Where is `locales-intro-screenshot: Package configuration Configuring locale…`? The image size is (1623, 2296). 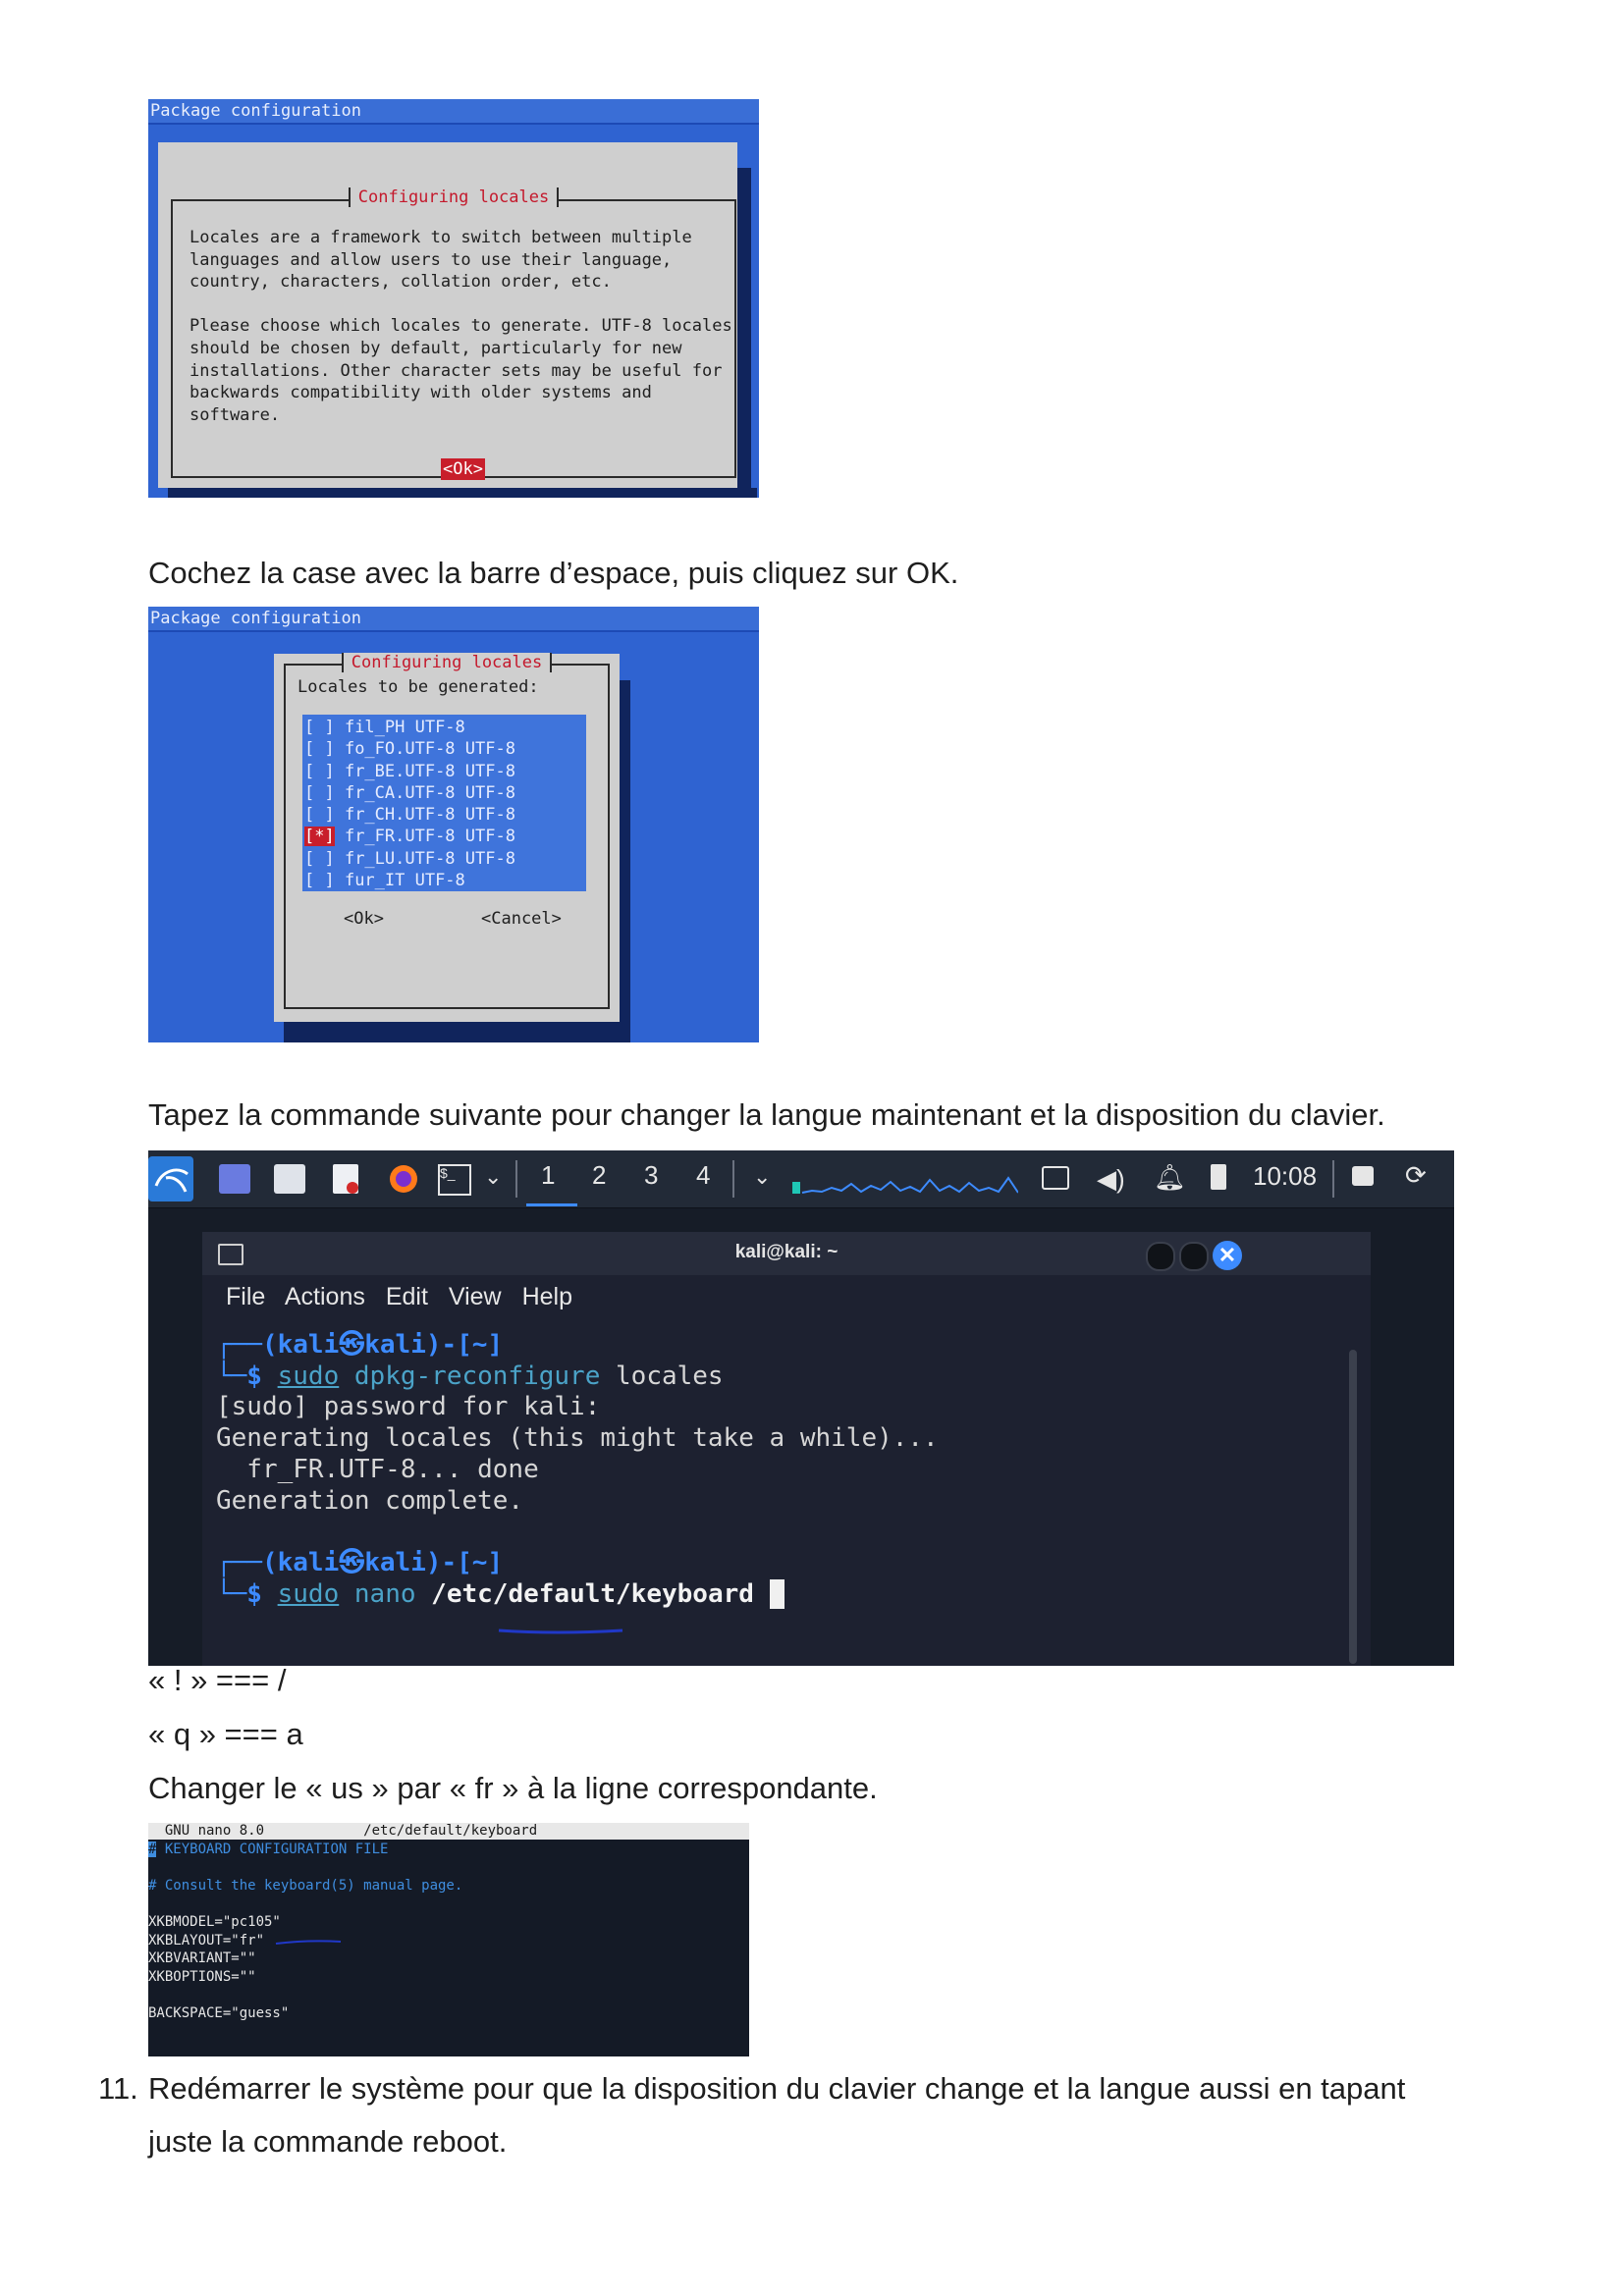 locales-intro-screenshot: Package configuration Configuring locale… is located at coordinates (453, 299).